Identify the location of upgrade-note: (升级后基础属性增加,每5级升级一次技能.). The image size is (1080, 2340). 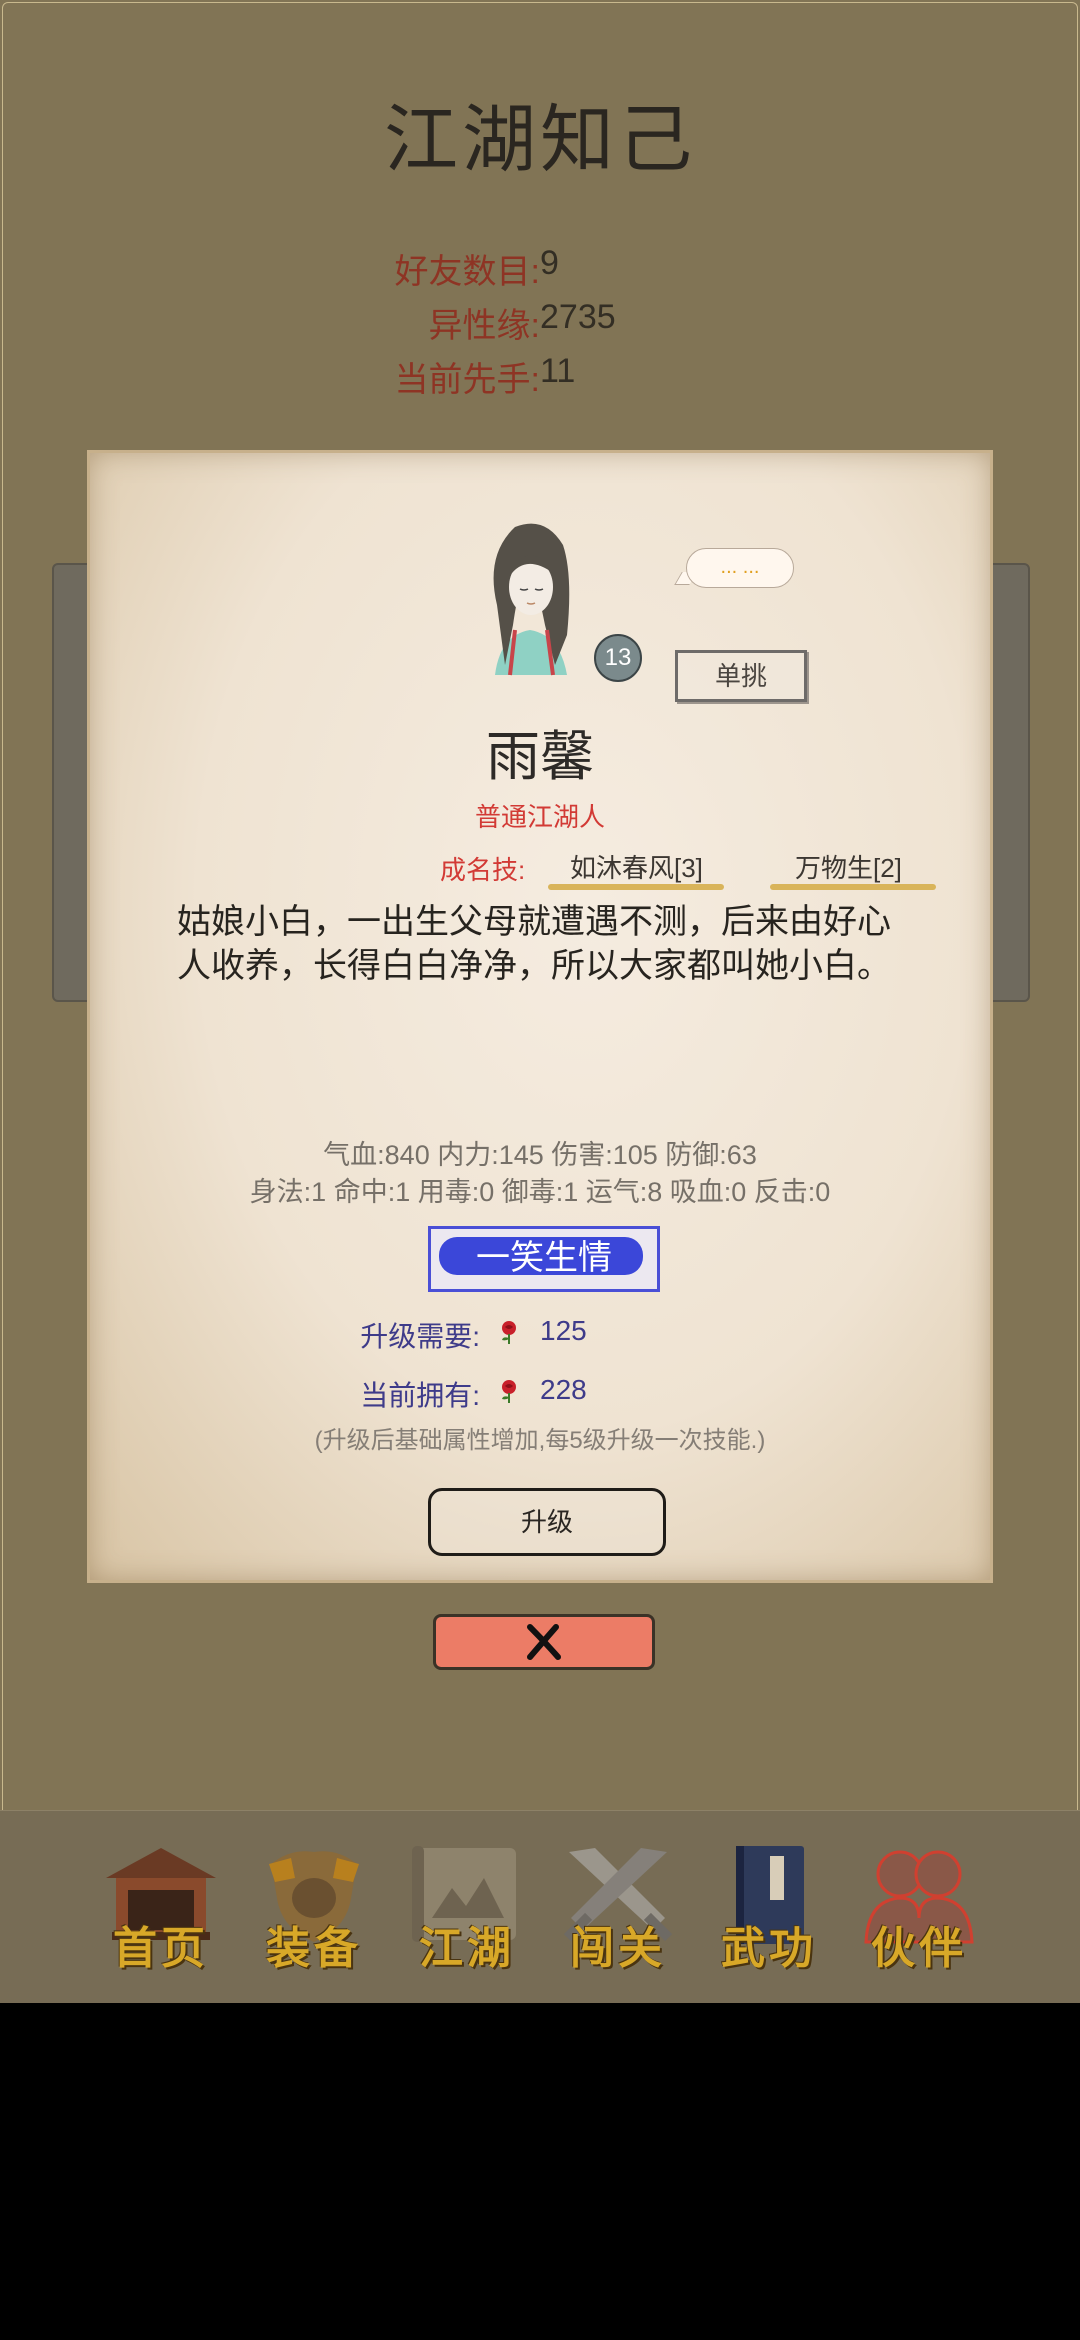
(540, 1440).